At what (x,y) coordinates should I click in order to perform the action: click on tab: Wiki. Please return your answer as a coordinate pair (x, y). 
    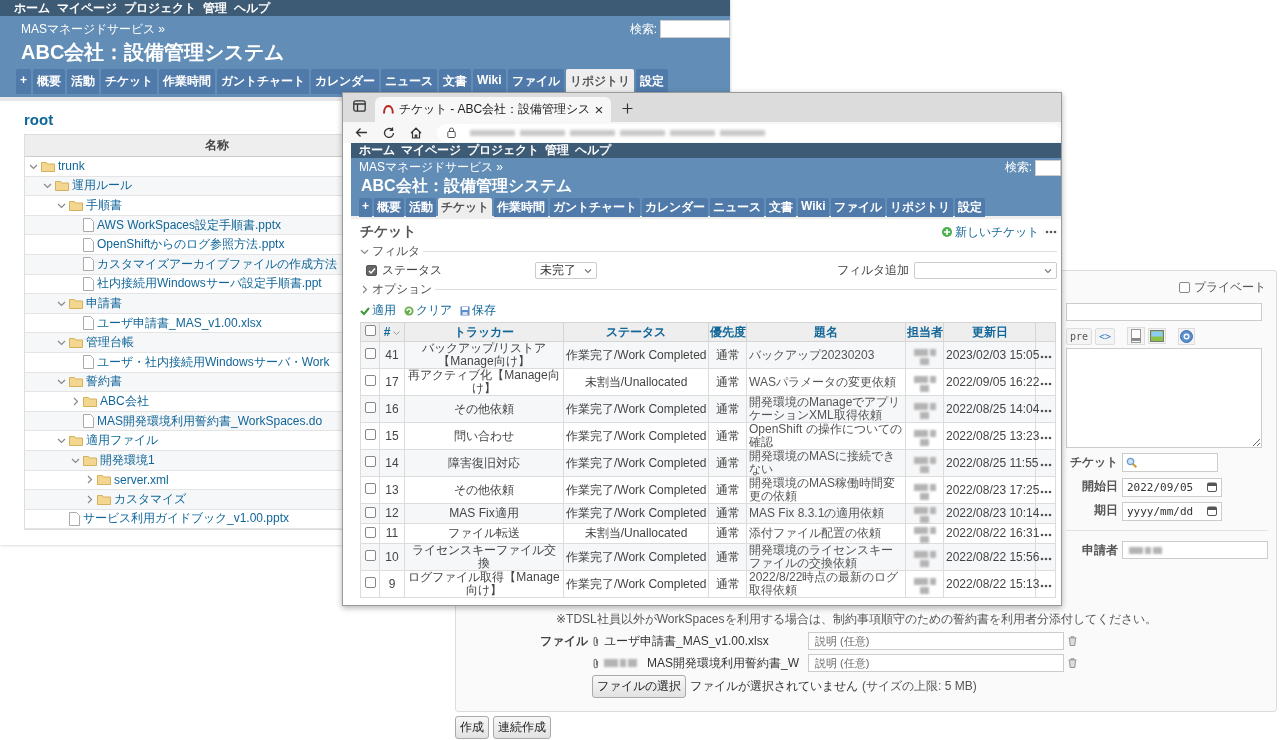
    Looking at the image, I should click on (813, 207).